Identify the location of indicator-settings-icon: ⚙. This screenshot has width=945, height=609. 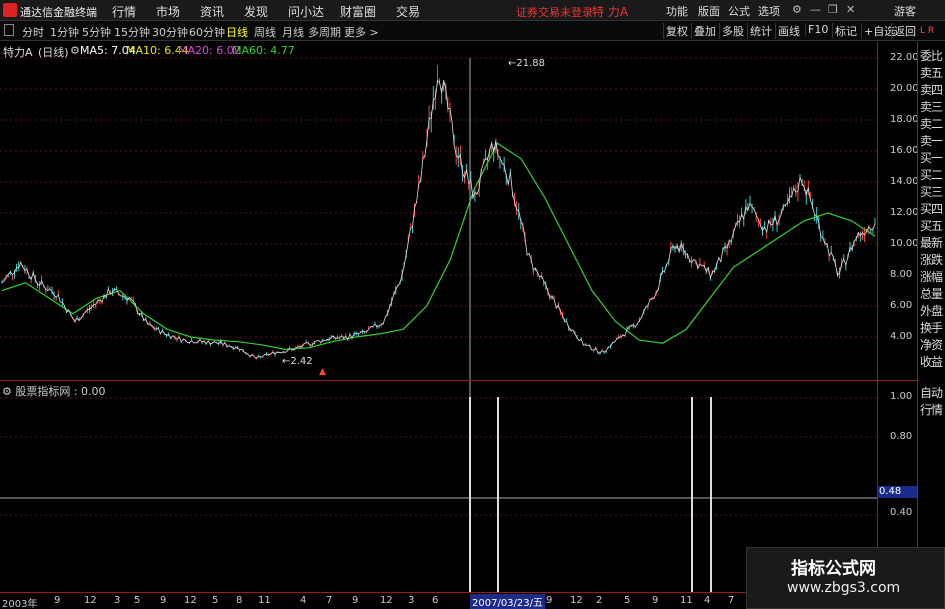
(8, 391).